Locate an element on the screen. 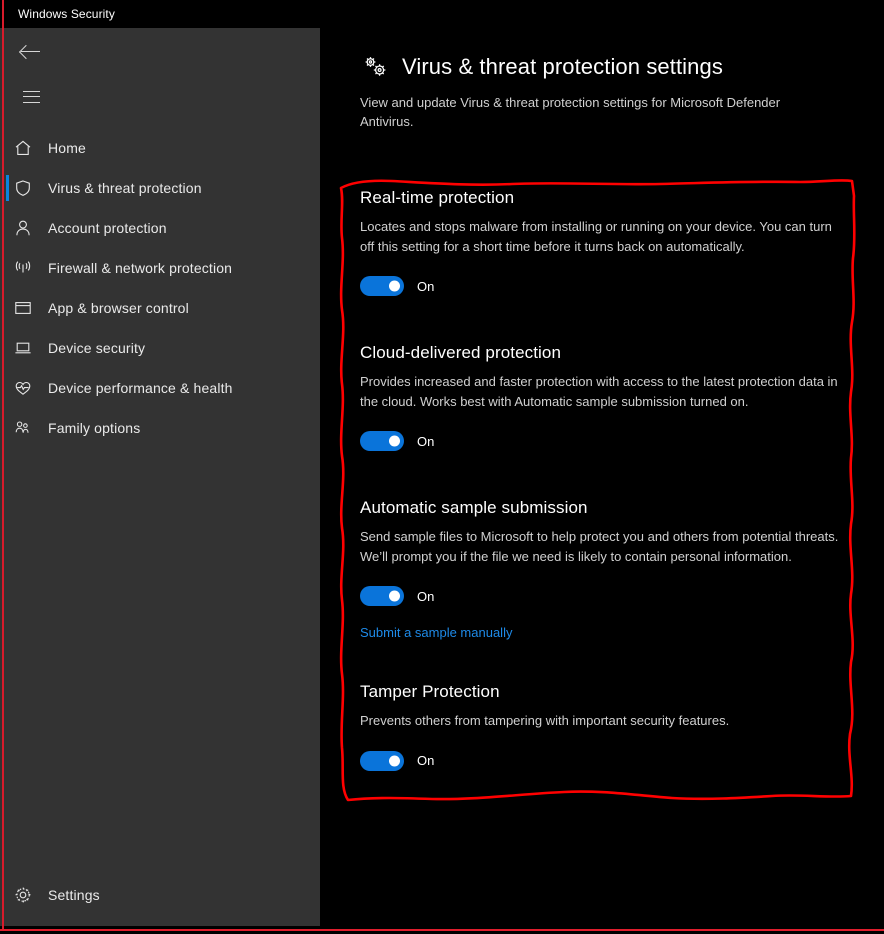 Image resolution: width=884 pixels, height=934 pixels. section-title: Real-time protection is located at coordinates (437, 197).